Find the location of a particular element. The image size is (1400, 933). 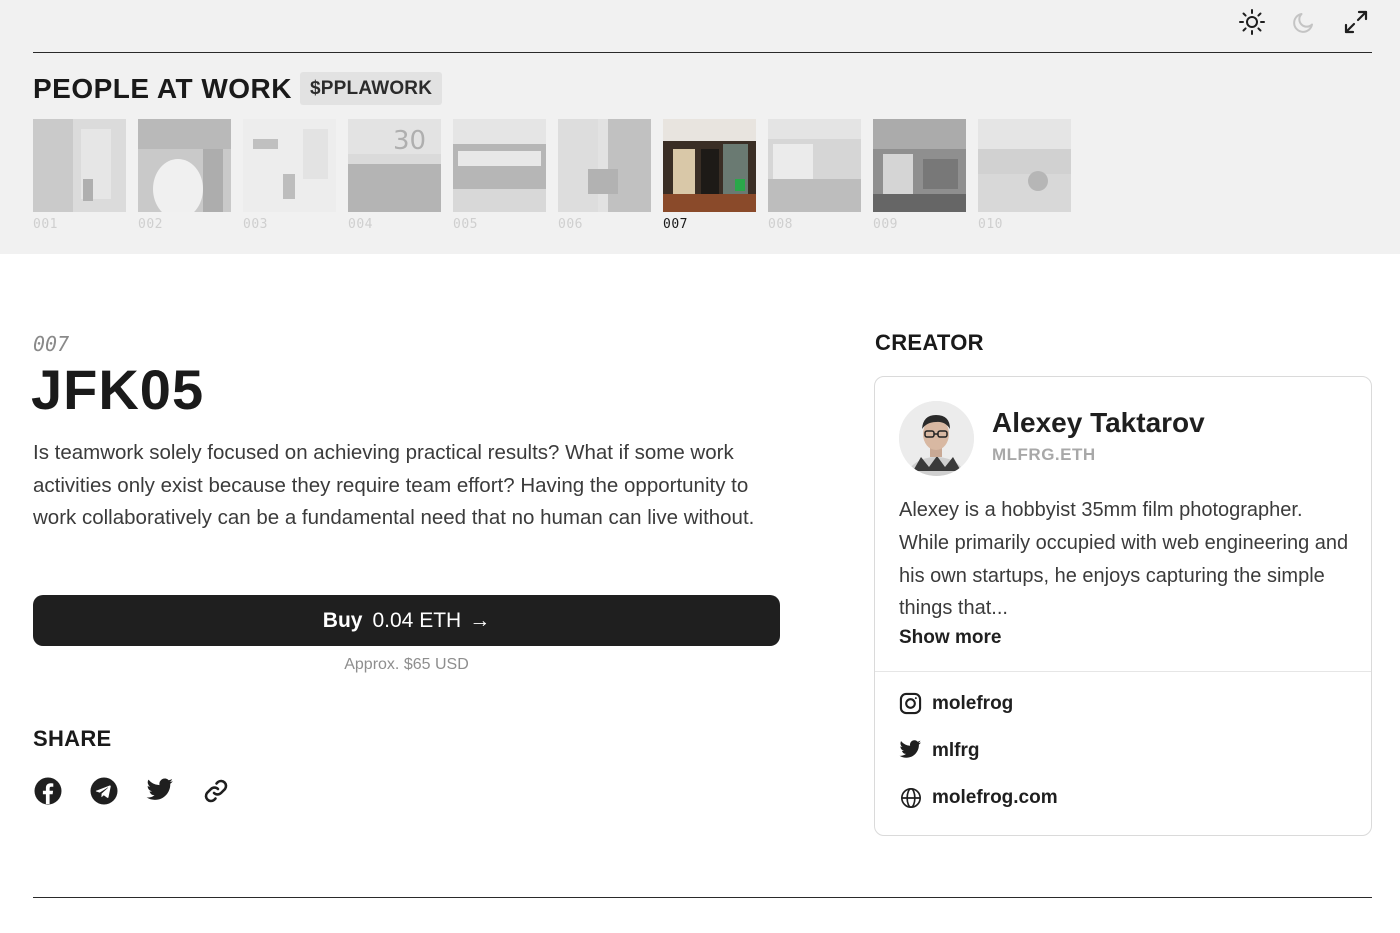

thumbnail-number: 008 is located at coordinates (780, 224).